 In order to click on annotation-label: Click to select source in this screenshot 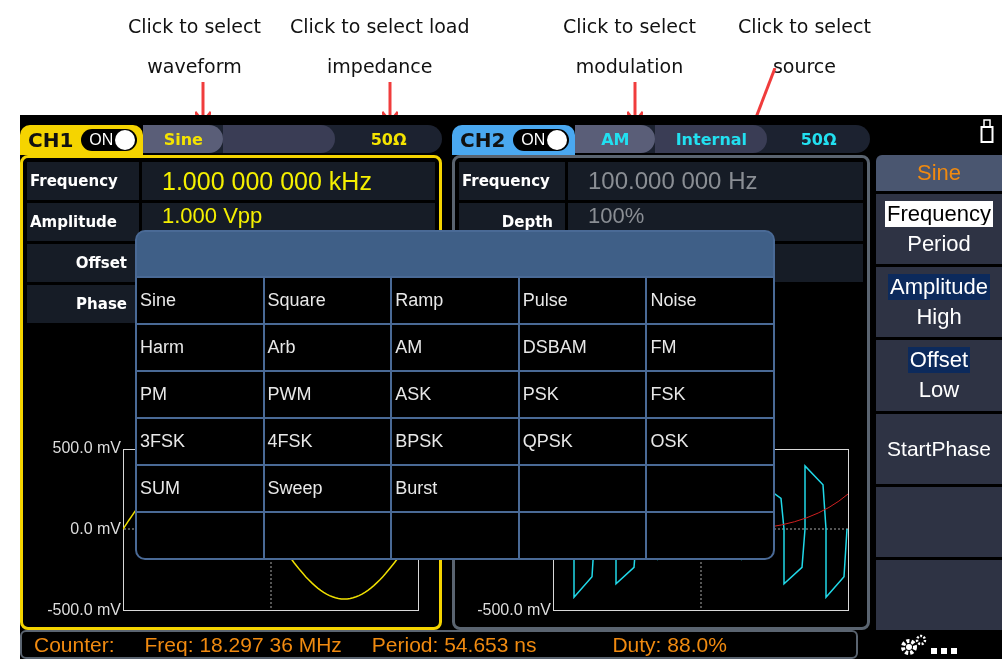, I will do `click(804, 46)`.